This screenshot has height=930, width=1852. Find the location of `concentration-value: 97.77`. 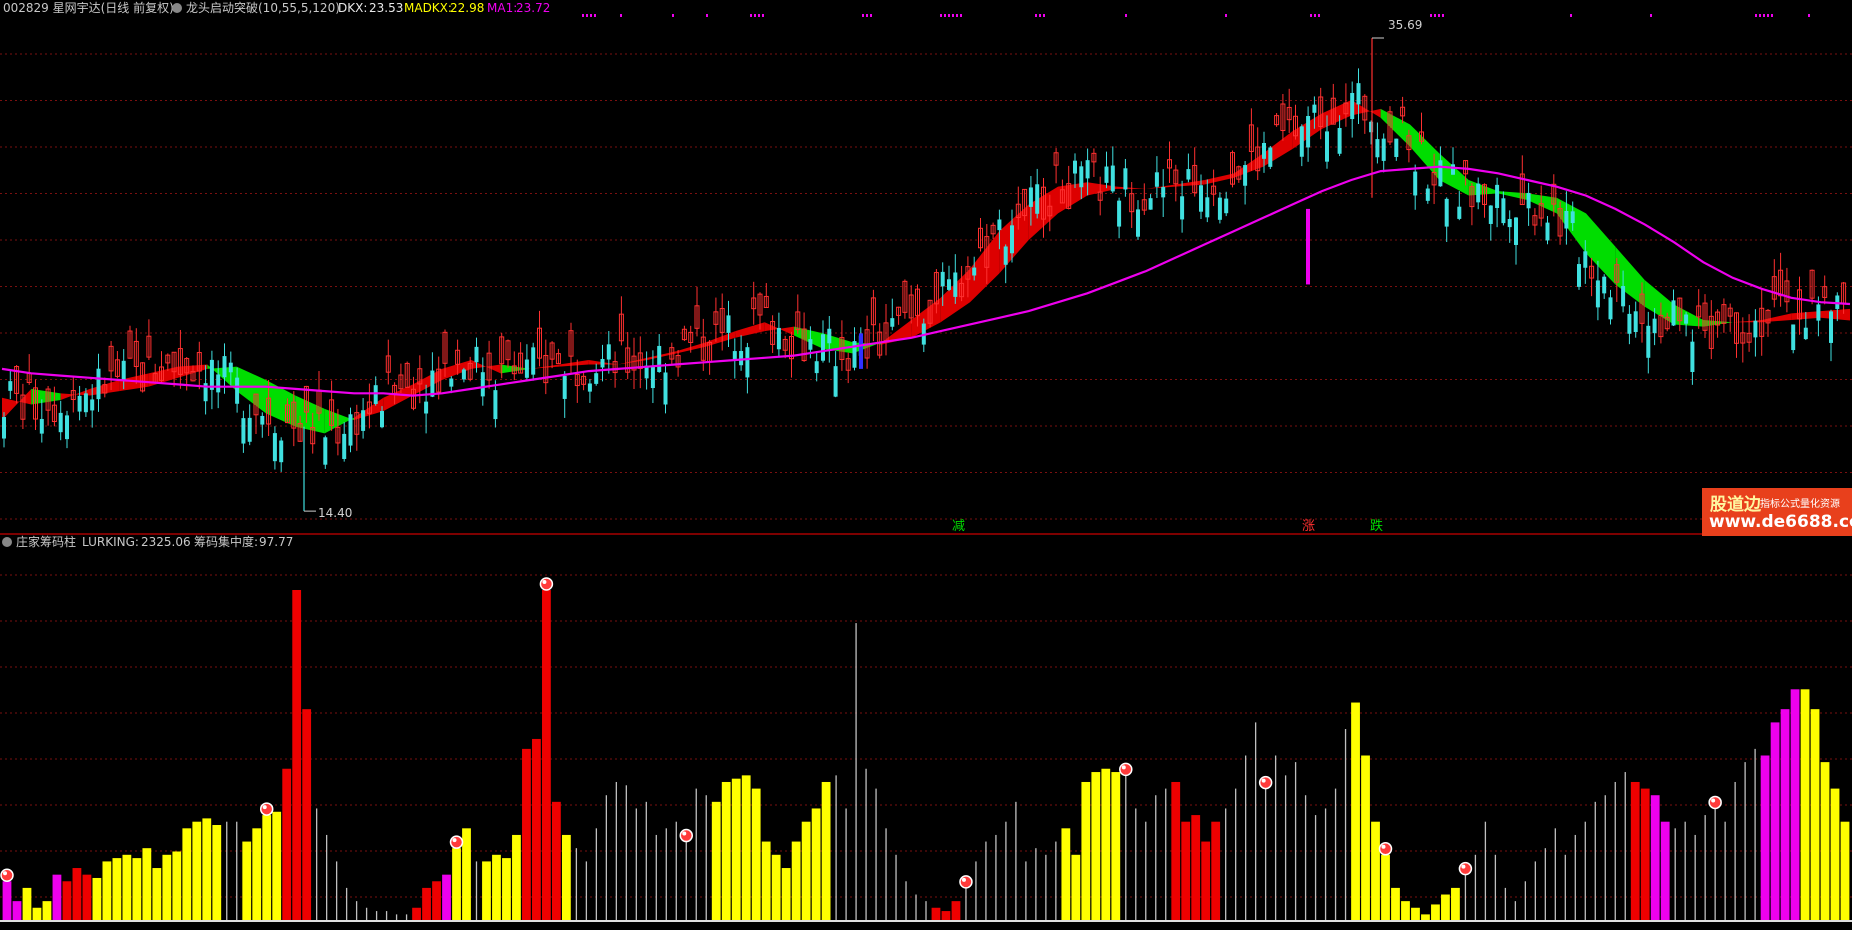

concentration-value: 97.77 is located at coordinates (276, 542).